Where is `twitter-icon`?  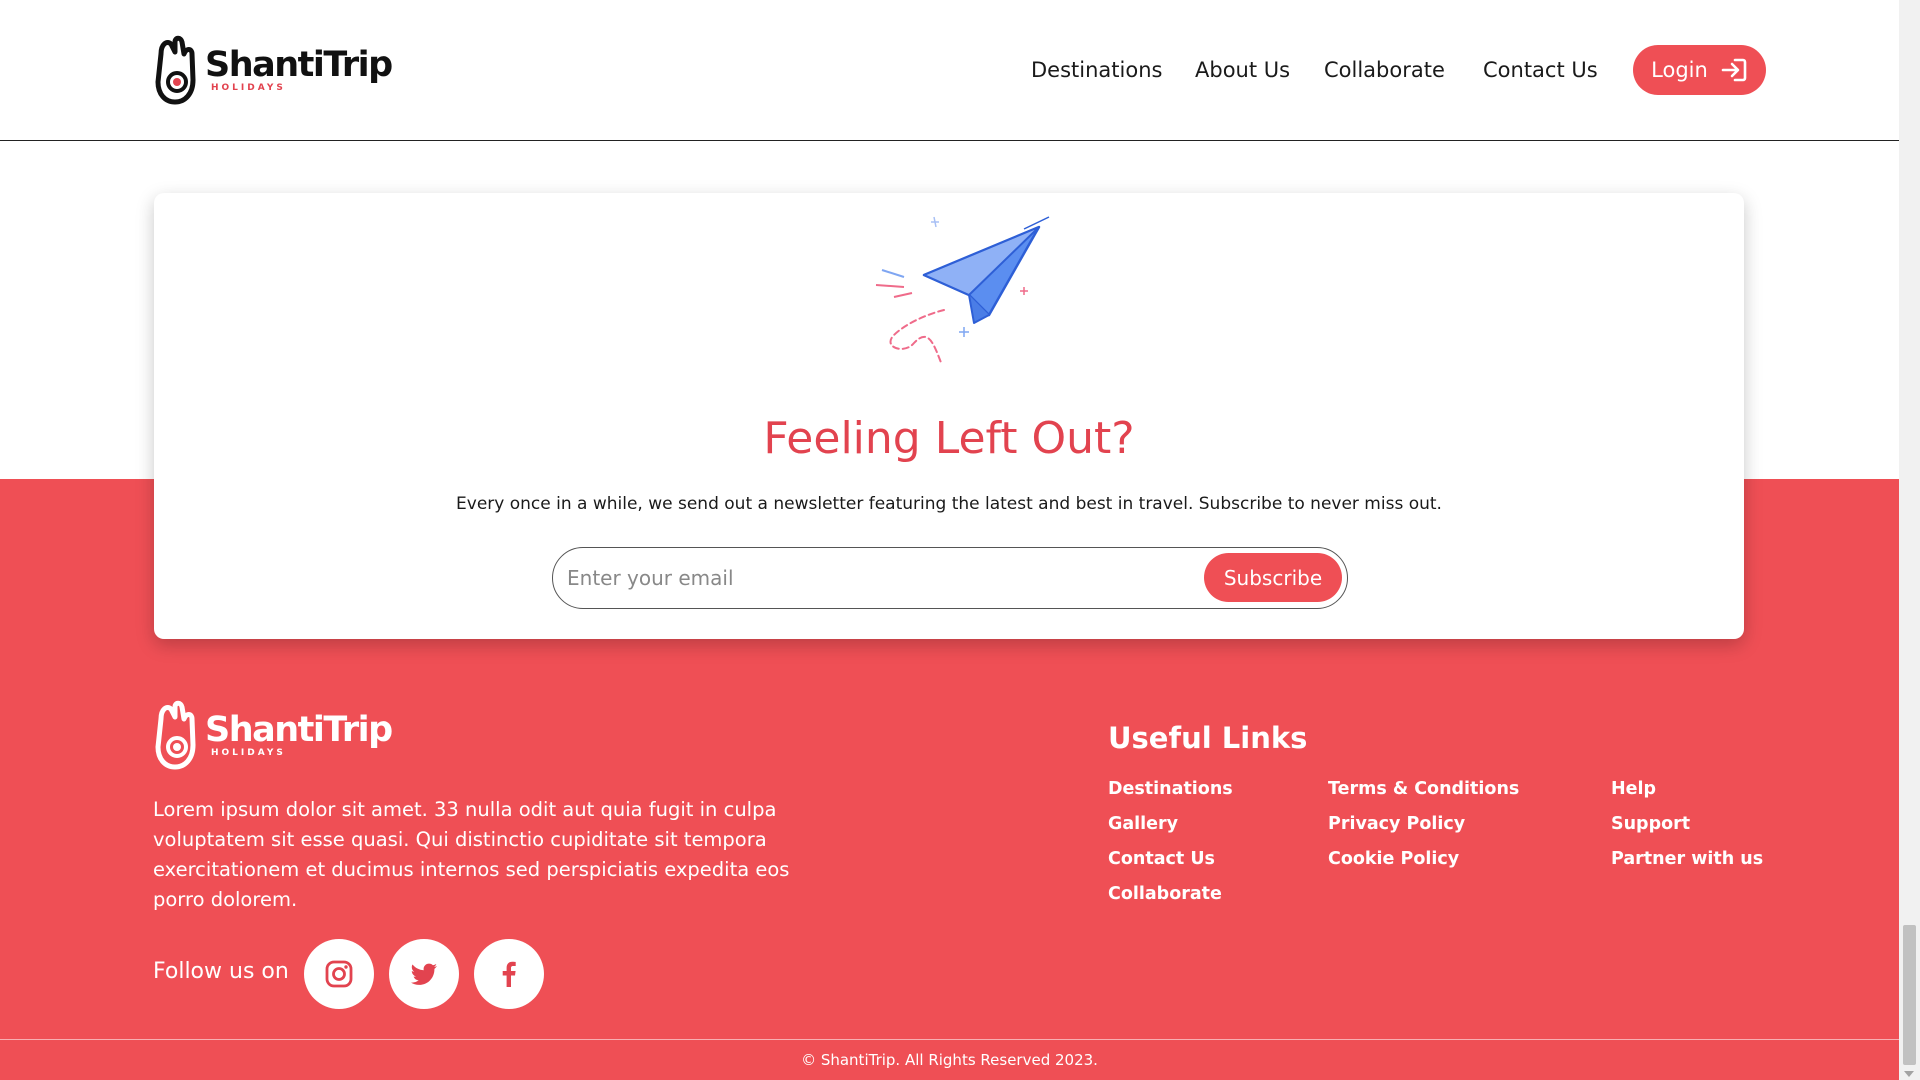
twitter-icon is located at coordinates (423, 974).